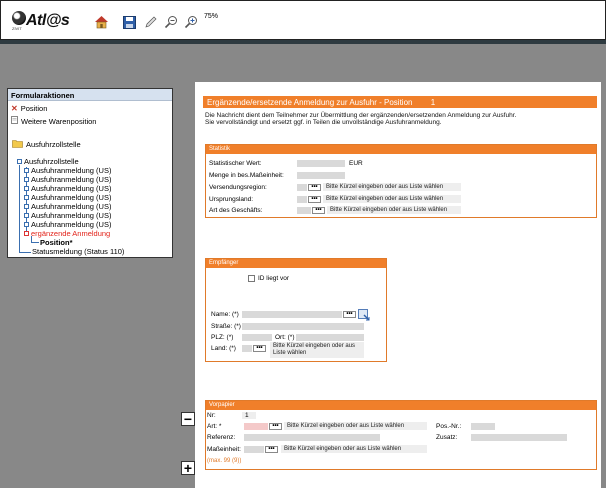 This screenshot has height=488, width=606. I want to click on id-liegt-vor-checkbox, so click(251, 278).